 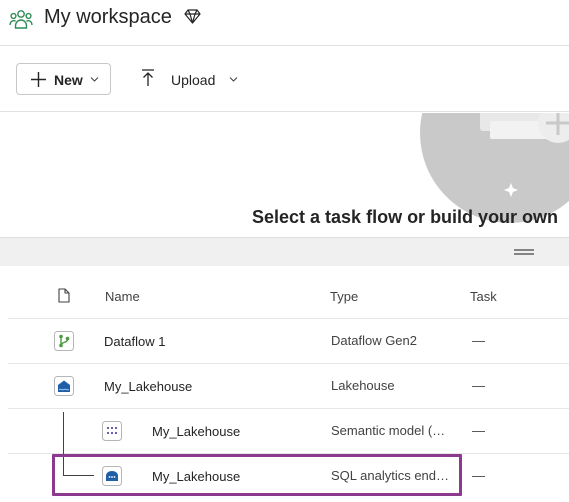 I want to click on column-header-type: Type, so click(x=344, y=296).